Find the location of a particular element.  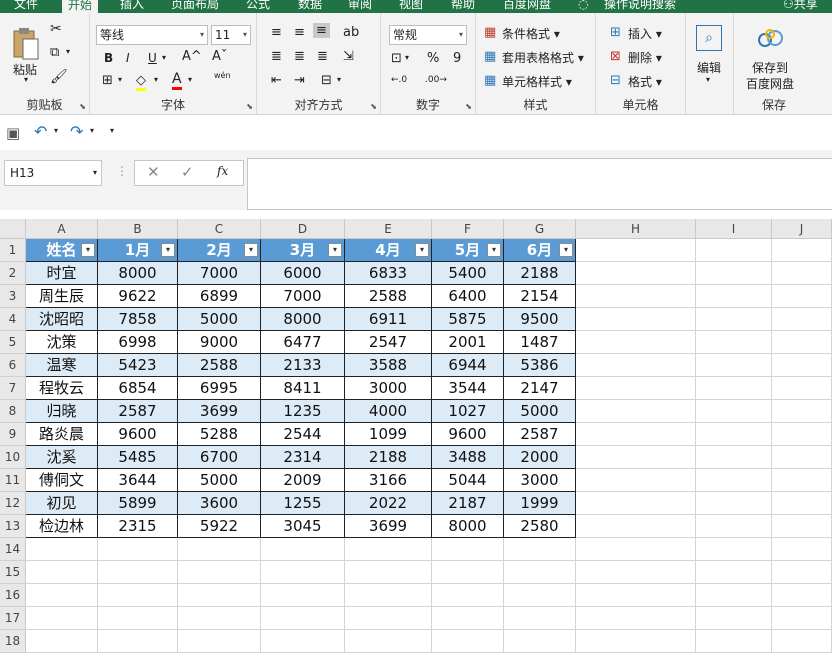

search-icon: ⌕ is located at coordinates (709, 38).